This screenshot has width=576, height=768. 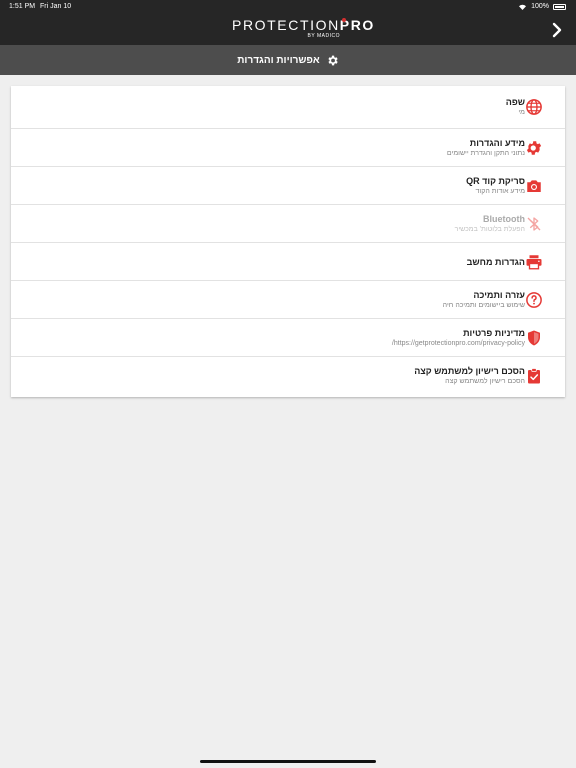 I want to click on menu-item-title: סריקת קוד QR, so click(x=495, y=181).